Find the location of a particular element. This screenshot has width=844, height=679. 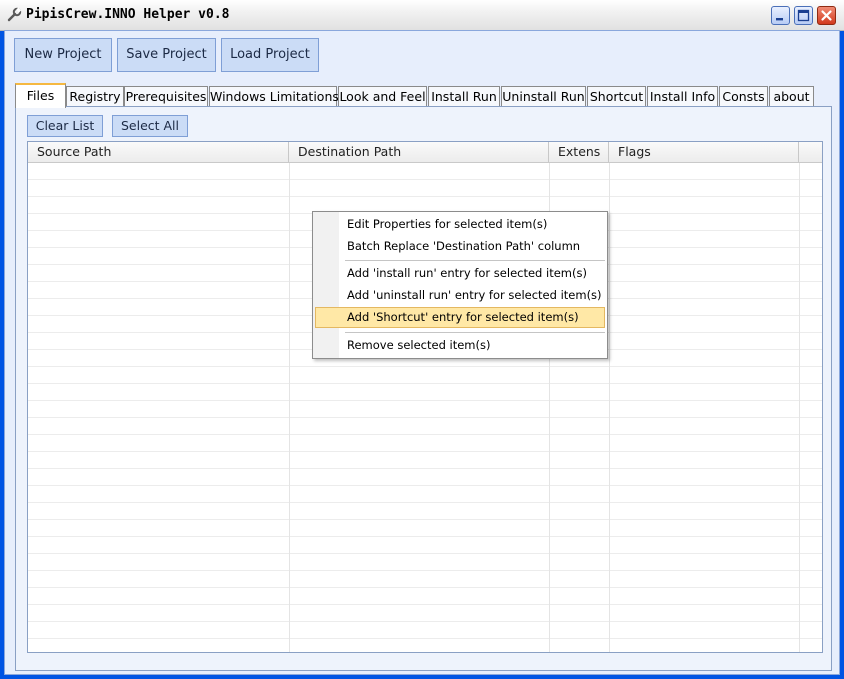

maximize-icon is located at coordinates (803, 15).